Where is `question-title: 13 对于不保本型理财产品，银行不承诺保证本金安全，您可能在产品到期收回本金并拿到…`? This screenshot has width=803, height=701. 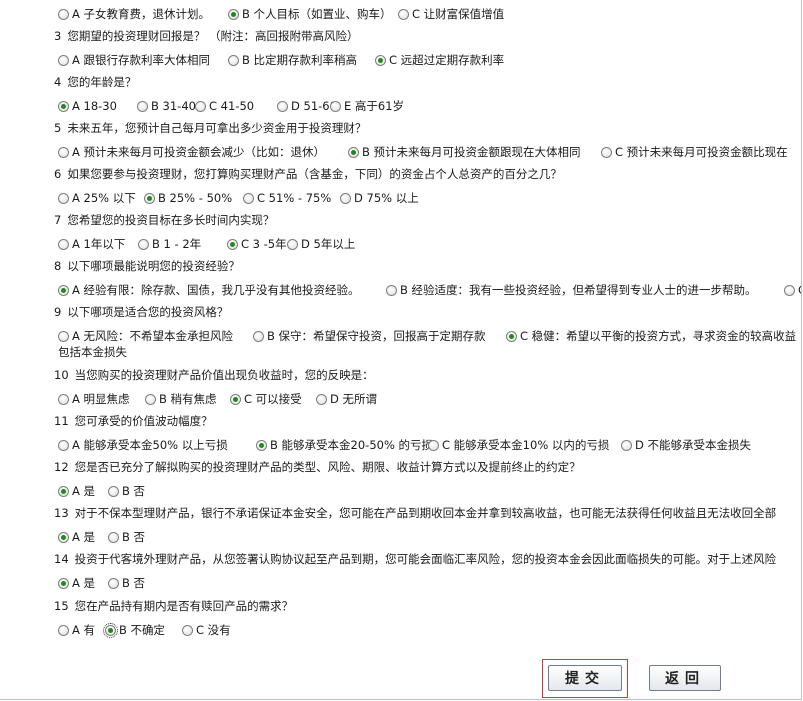
question-title: 13 对于不保本型理财产品，银行不承诺保证本金安全，您可能在产品到期收回本金并拿到… is located at coordinates (415, 513).